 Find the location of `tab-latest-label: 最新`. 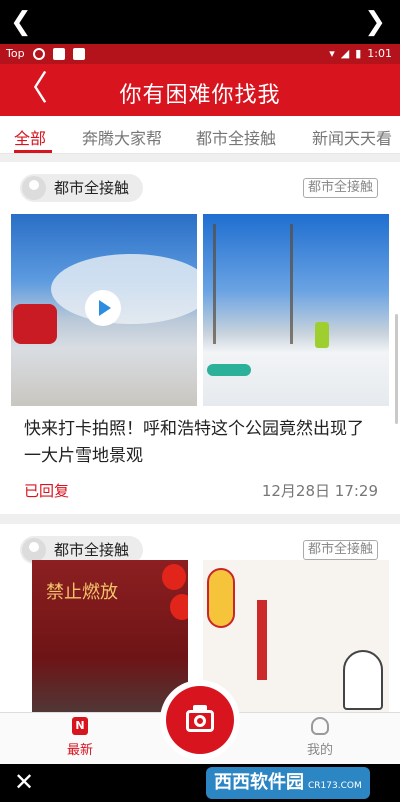

tab-latest-label: 最新 is located at coordinates (79, 750).